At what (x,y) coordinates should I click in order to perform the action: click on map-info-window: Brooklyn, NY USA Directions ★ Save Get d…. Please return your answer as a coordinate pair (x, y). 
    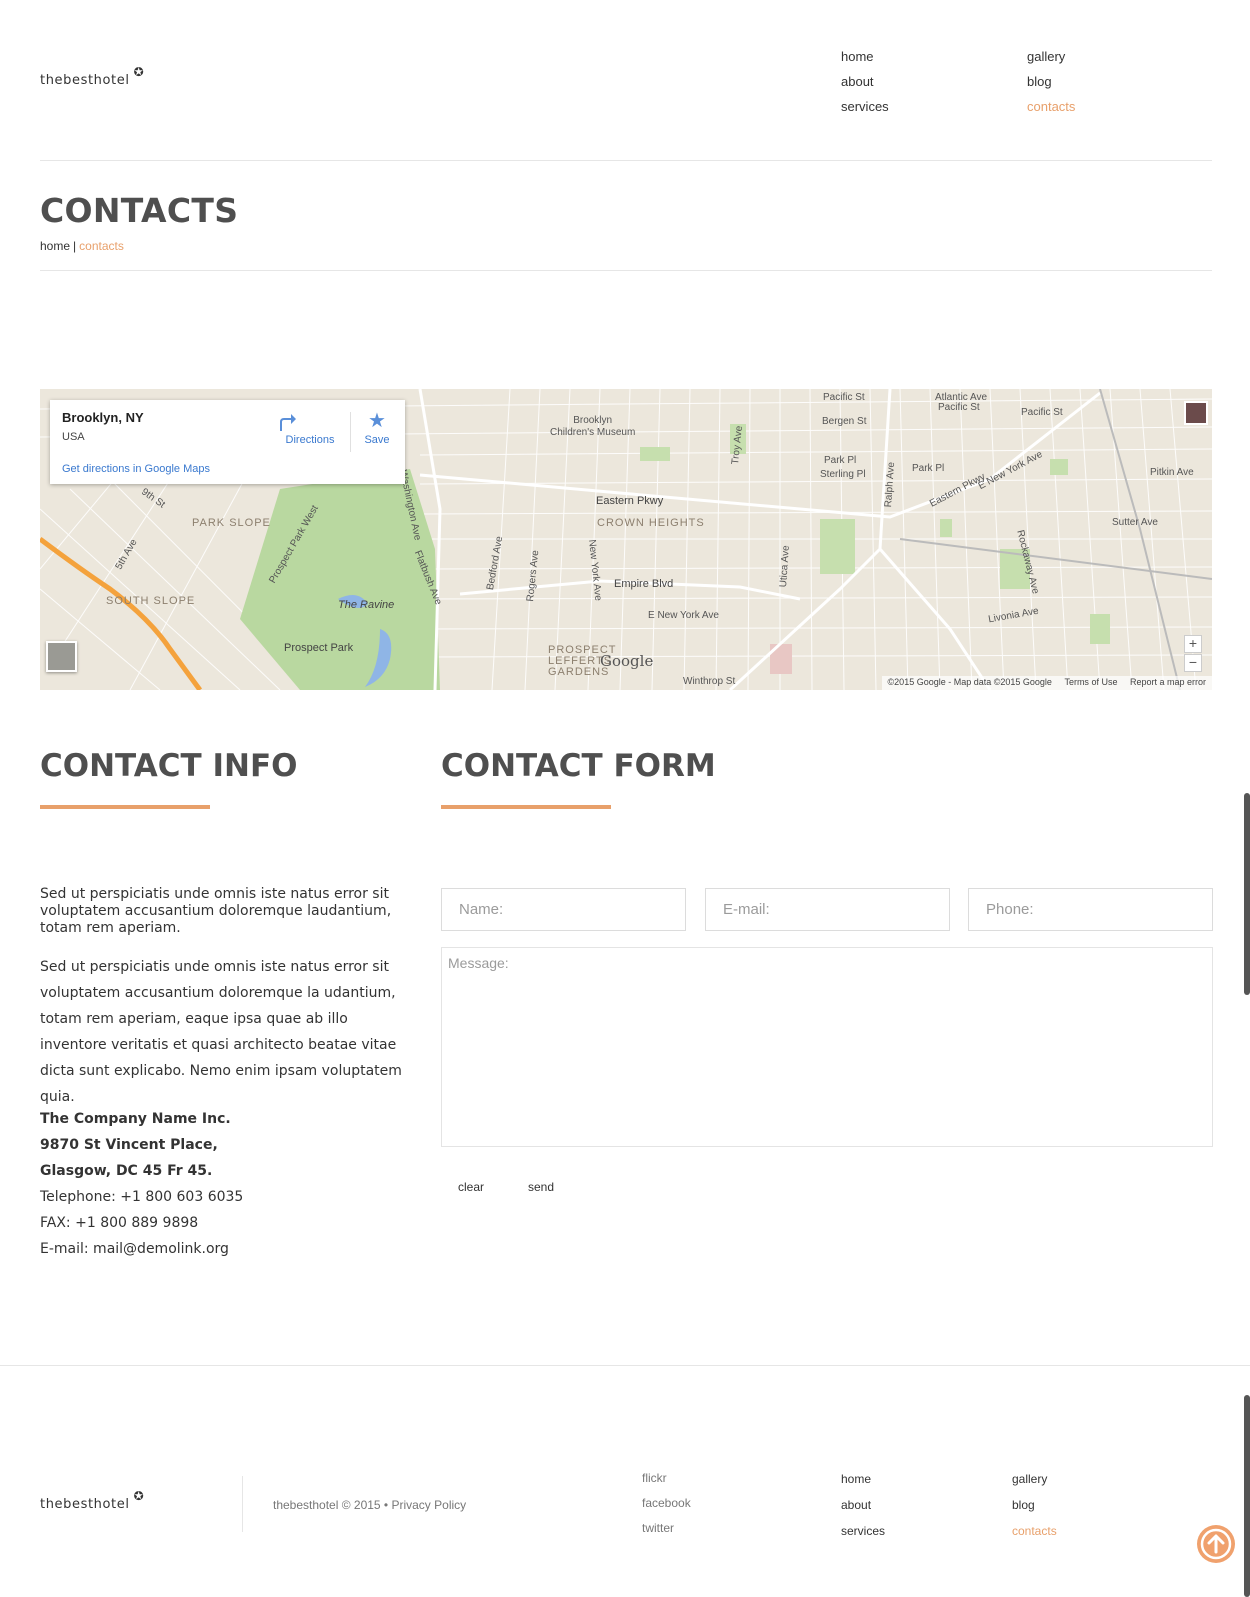
    Looking at the image, I should click on (227, 442).